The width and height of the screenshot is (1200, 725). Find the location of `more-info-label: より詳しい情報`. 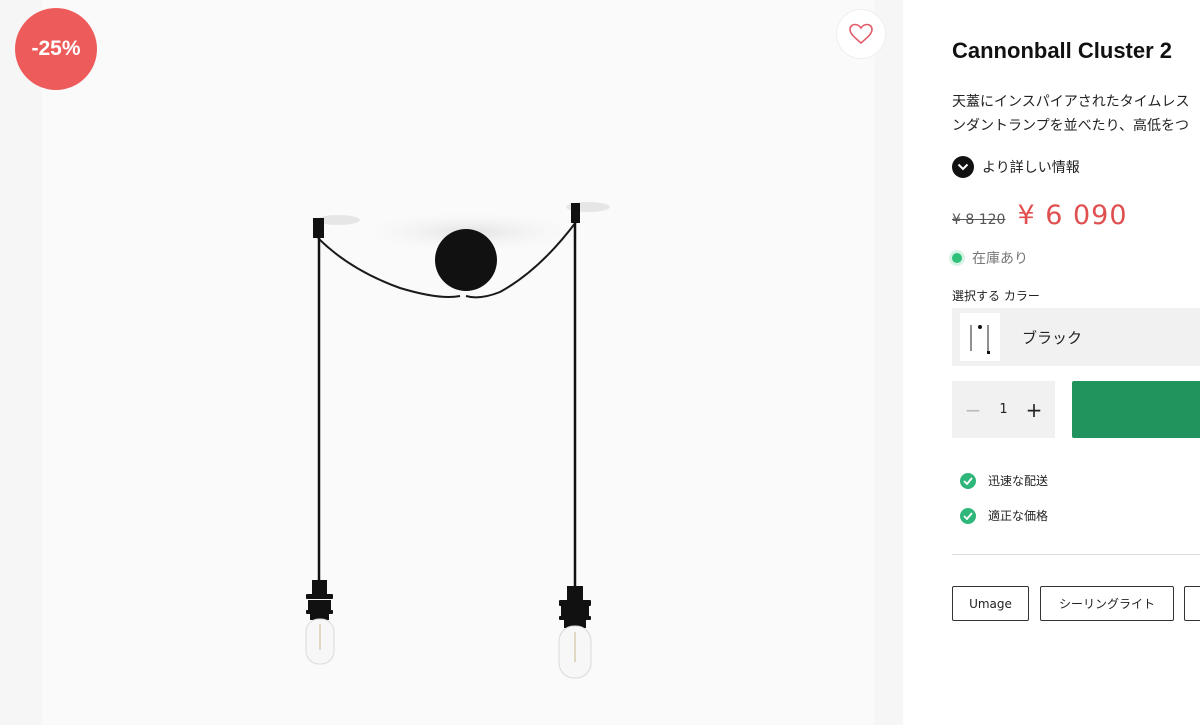

more-info-label: より詳しい情報 is located at coordinates (1031, 168).